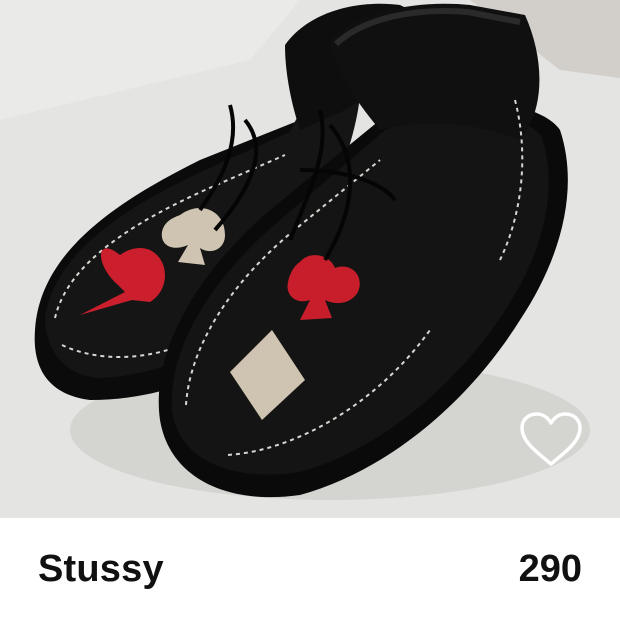  I want to click on heart-outline-icon, so click(551, 439).